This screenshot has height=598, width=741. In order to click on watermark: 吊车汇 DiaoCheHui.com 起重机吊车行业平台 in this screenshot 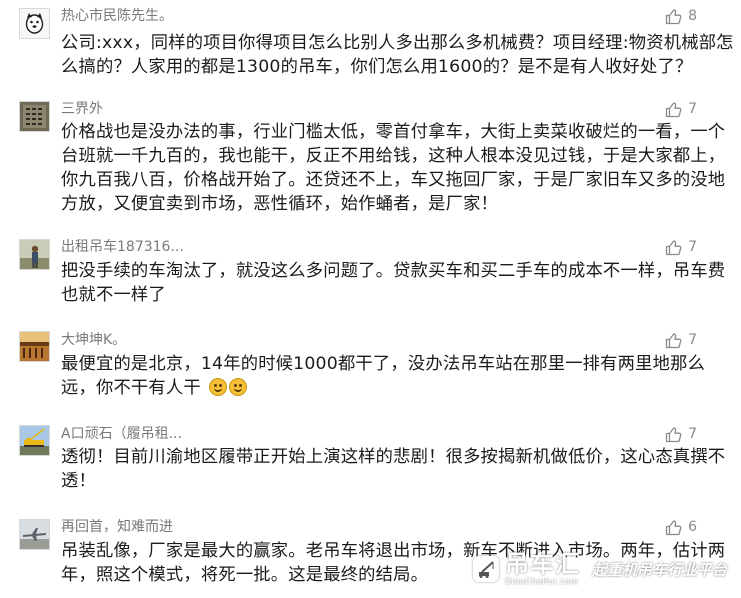, I will do `click(599, 569)`.